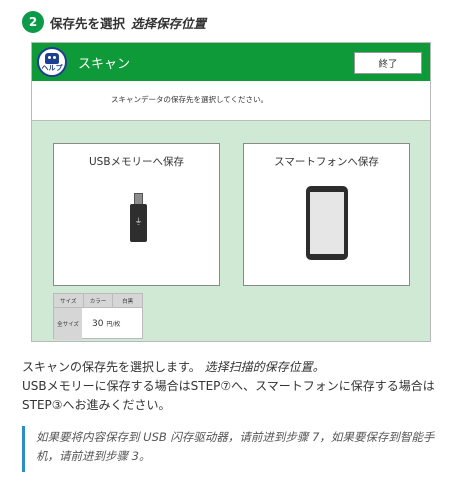 The width and height of the screenshot is (457, 482). I want to click on save-to-smartphone-label: スマートフォンへ保存, so click(326, 162).